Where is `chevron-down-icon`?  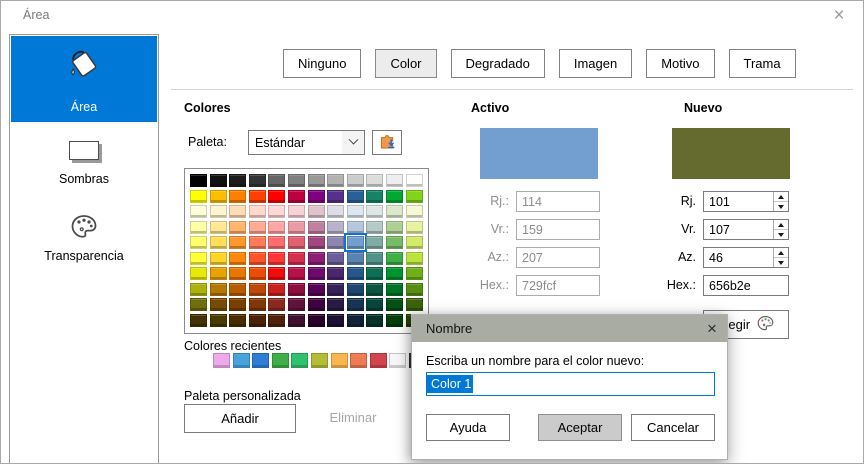 chevron-down-icon is located at coordinates (353, 142).